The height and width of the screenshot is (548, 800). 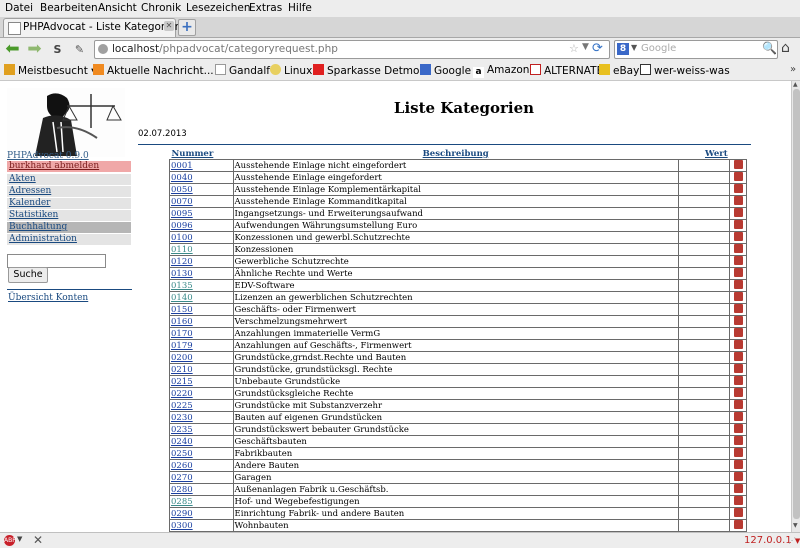 I want to click on bookmark-star-icon: ☆, so click(x=574, y=48).